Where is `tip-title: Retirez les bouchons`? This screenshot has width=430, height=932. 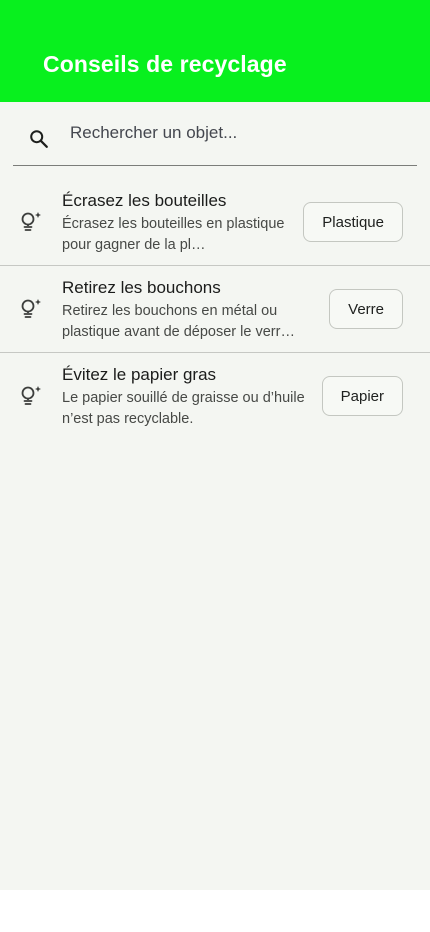
tip-title: Retirez les bouchons is located at coordinates (141, 287).